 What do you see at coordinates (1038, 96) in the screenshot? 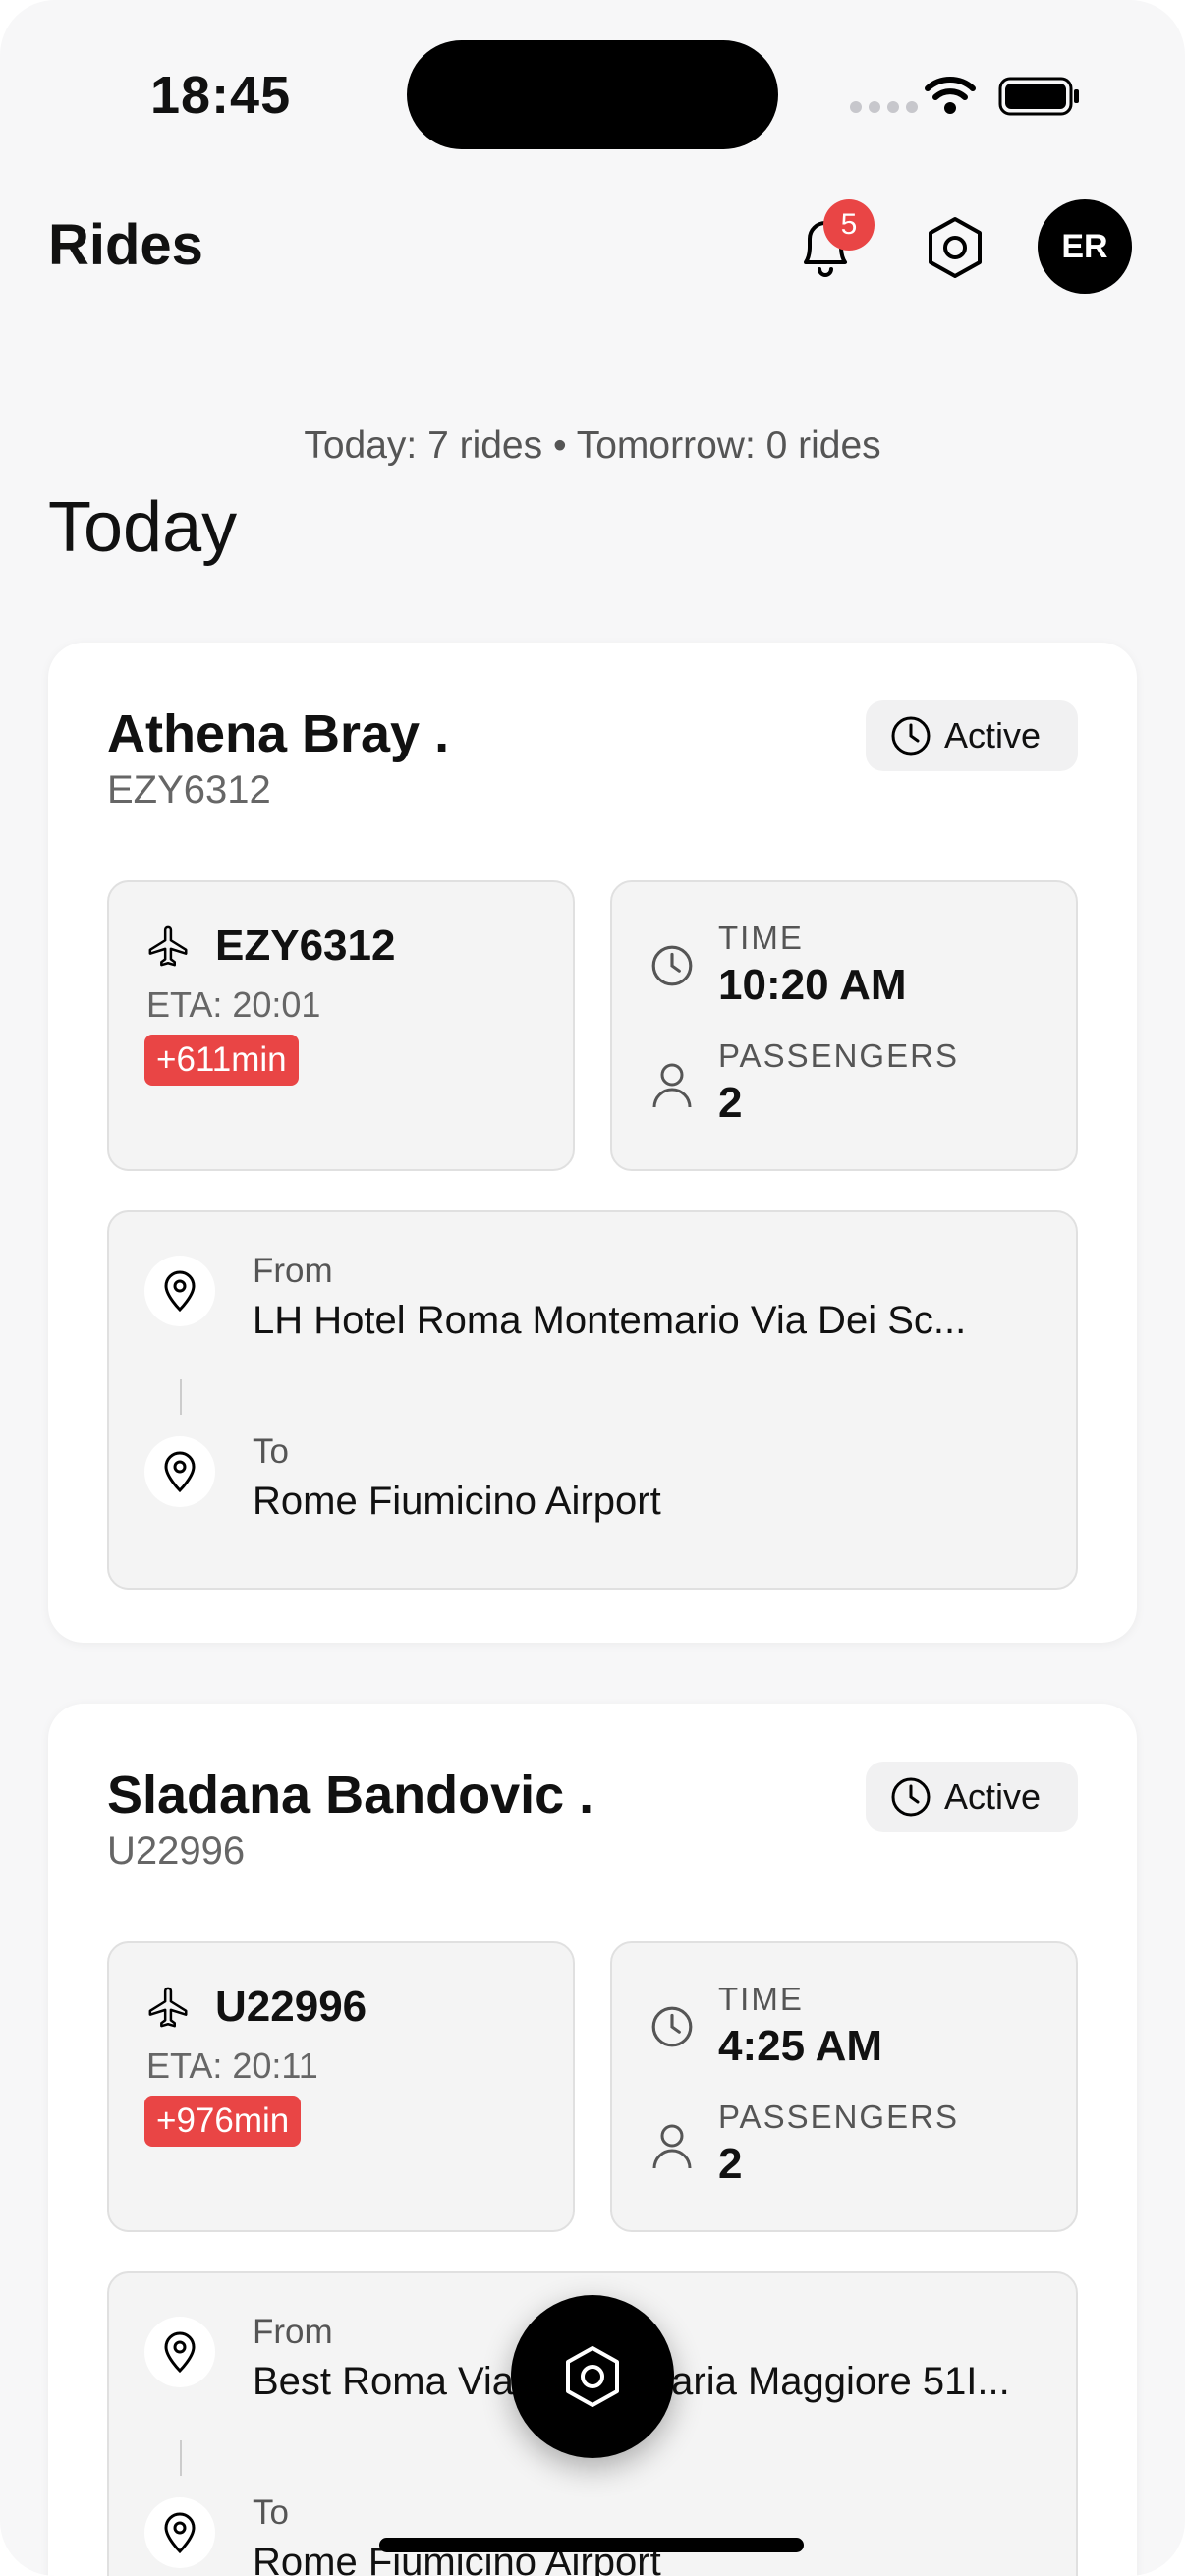
I see `battery-icon` at bounding box center [1038, 96].